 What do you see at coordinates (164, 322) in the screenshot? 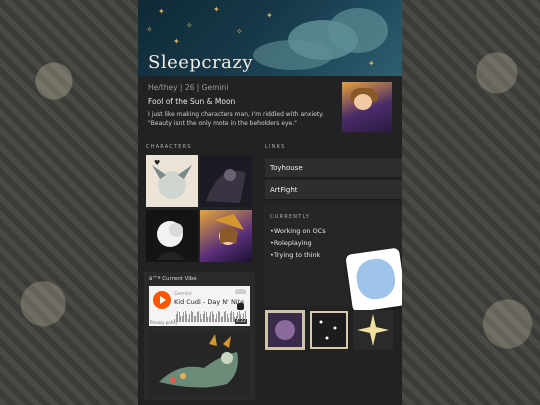
I see `privacy-policy-link: Privacy policy` at bounding box center [164, 322].